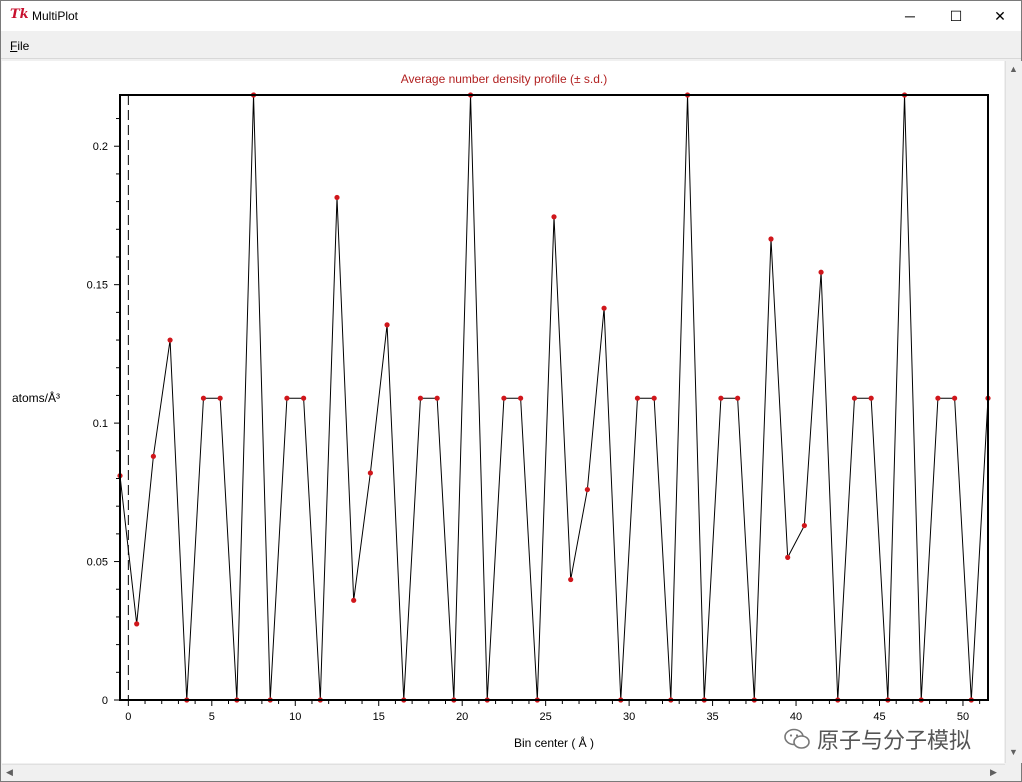 This screenshot has height=782, width=1022. I want to click on x-tick-label: 45, so click(879, 717).